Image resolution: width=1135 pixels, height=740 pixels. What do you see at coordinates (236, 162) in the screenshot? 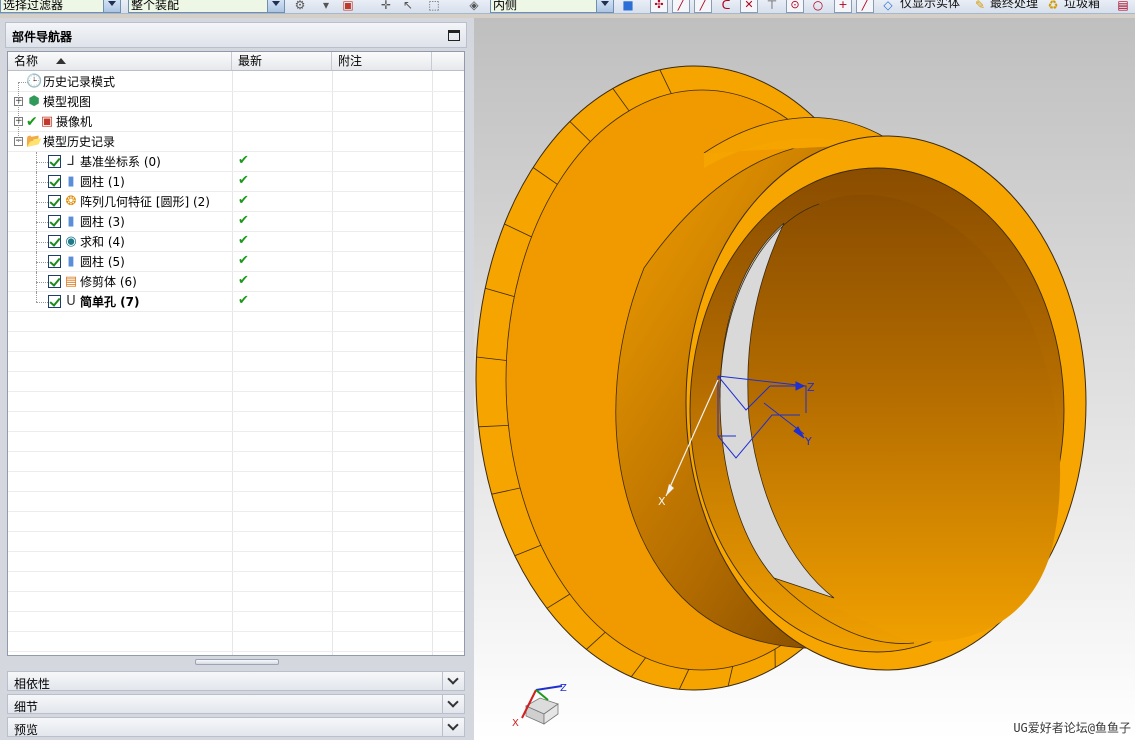
I see `tree-row: ⅃ 基准坐标系 (0) ✔` at bounding box center [236, 162].